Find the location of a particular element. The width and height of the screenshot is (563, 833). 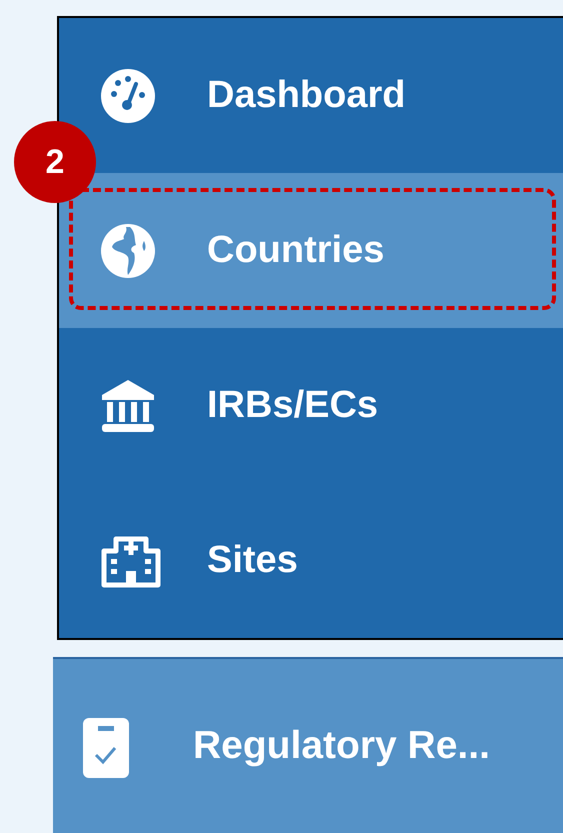

clipboard-check-icon is located at coordinates (106, 748).